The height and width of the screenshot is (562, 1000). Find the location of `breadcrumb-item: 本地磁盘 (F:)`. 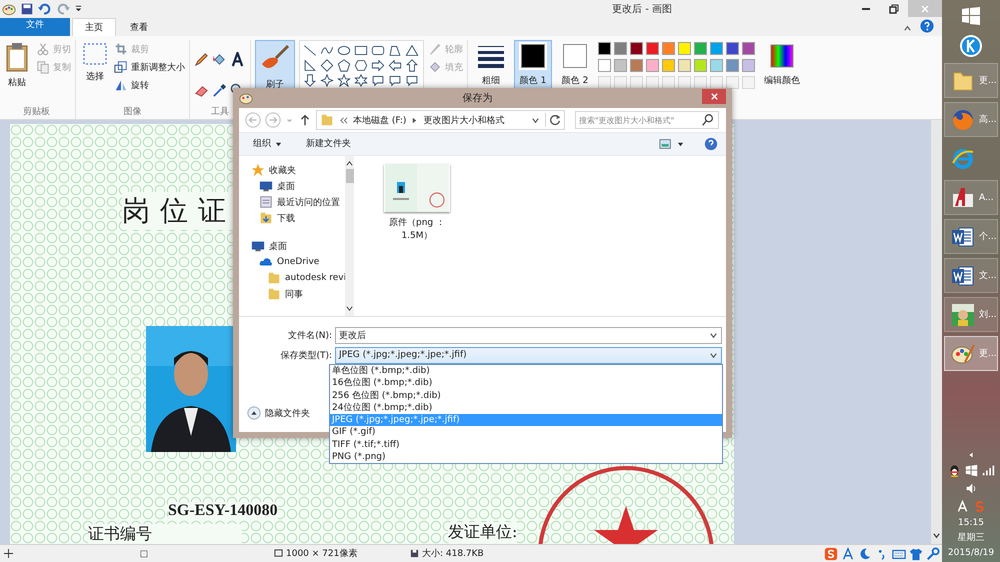

breadcrumb-item: 本地磁盘 (F:) is located at coordinates (379, 120).